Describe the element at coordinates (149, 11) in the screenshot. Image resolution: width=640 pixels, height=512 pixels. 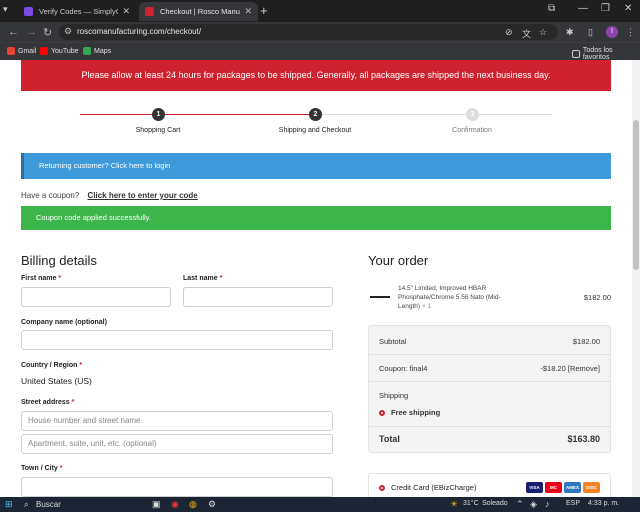
I see `rosco-favicon-icon` at that location.